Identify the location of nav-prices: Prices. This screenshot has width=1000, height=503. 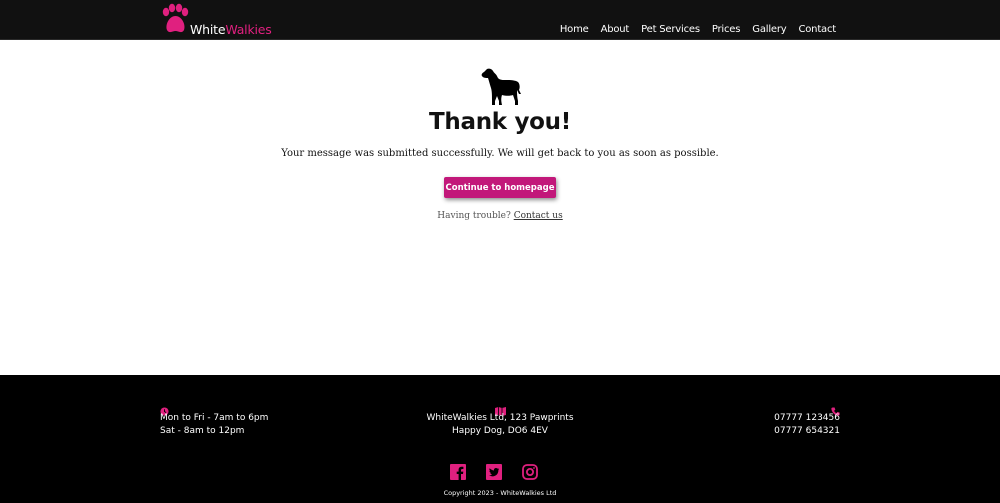
(726, 29).